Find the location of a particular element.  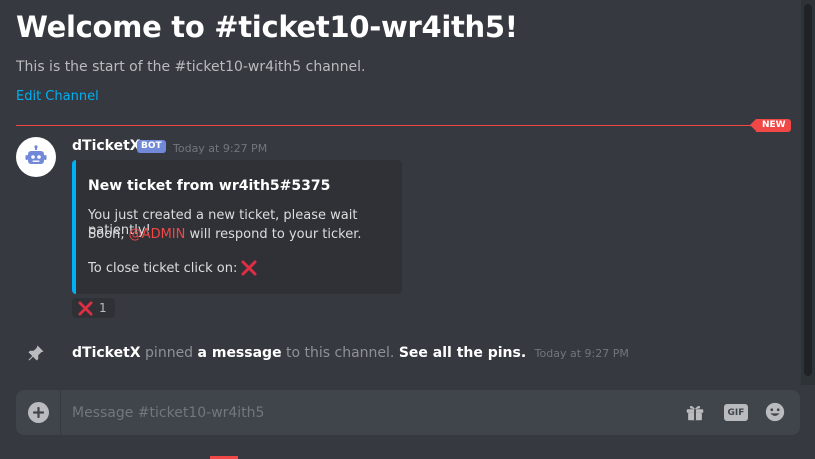

gif-button: GIF is located at coordinates (736, 412).